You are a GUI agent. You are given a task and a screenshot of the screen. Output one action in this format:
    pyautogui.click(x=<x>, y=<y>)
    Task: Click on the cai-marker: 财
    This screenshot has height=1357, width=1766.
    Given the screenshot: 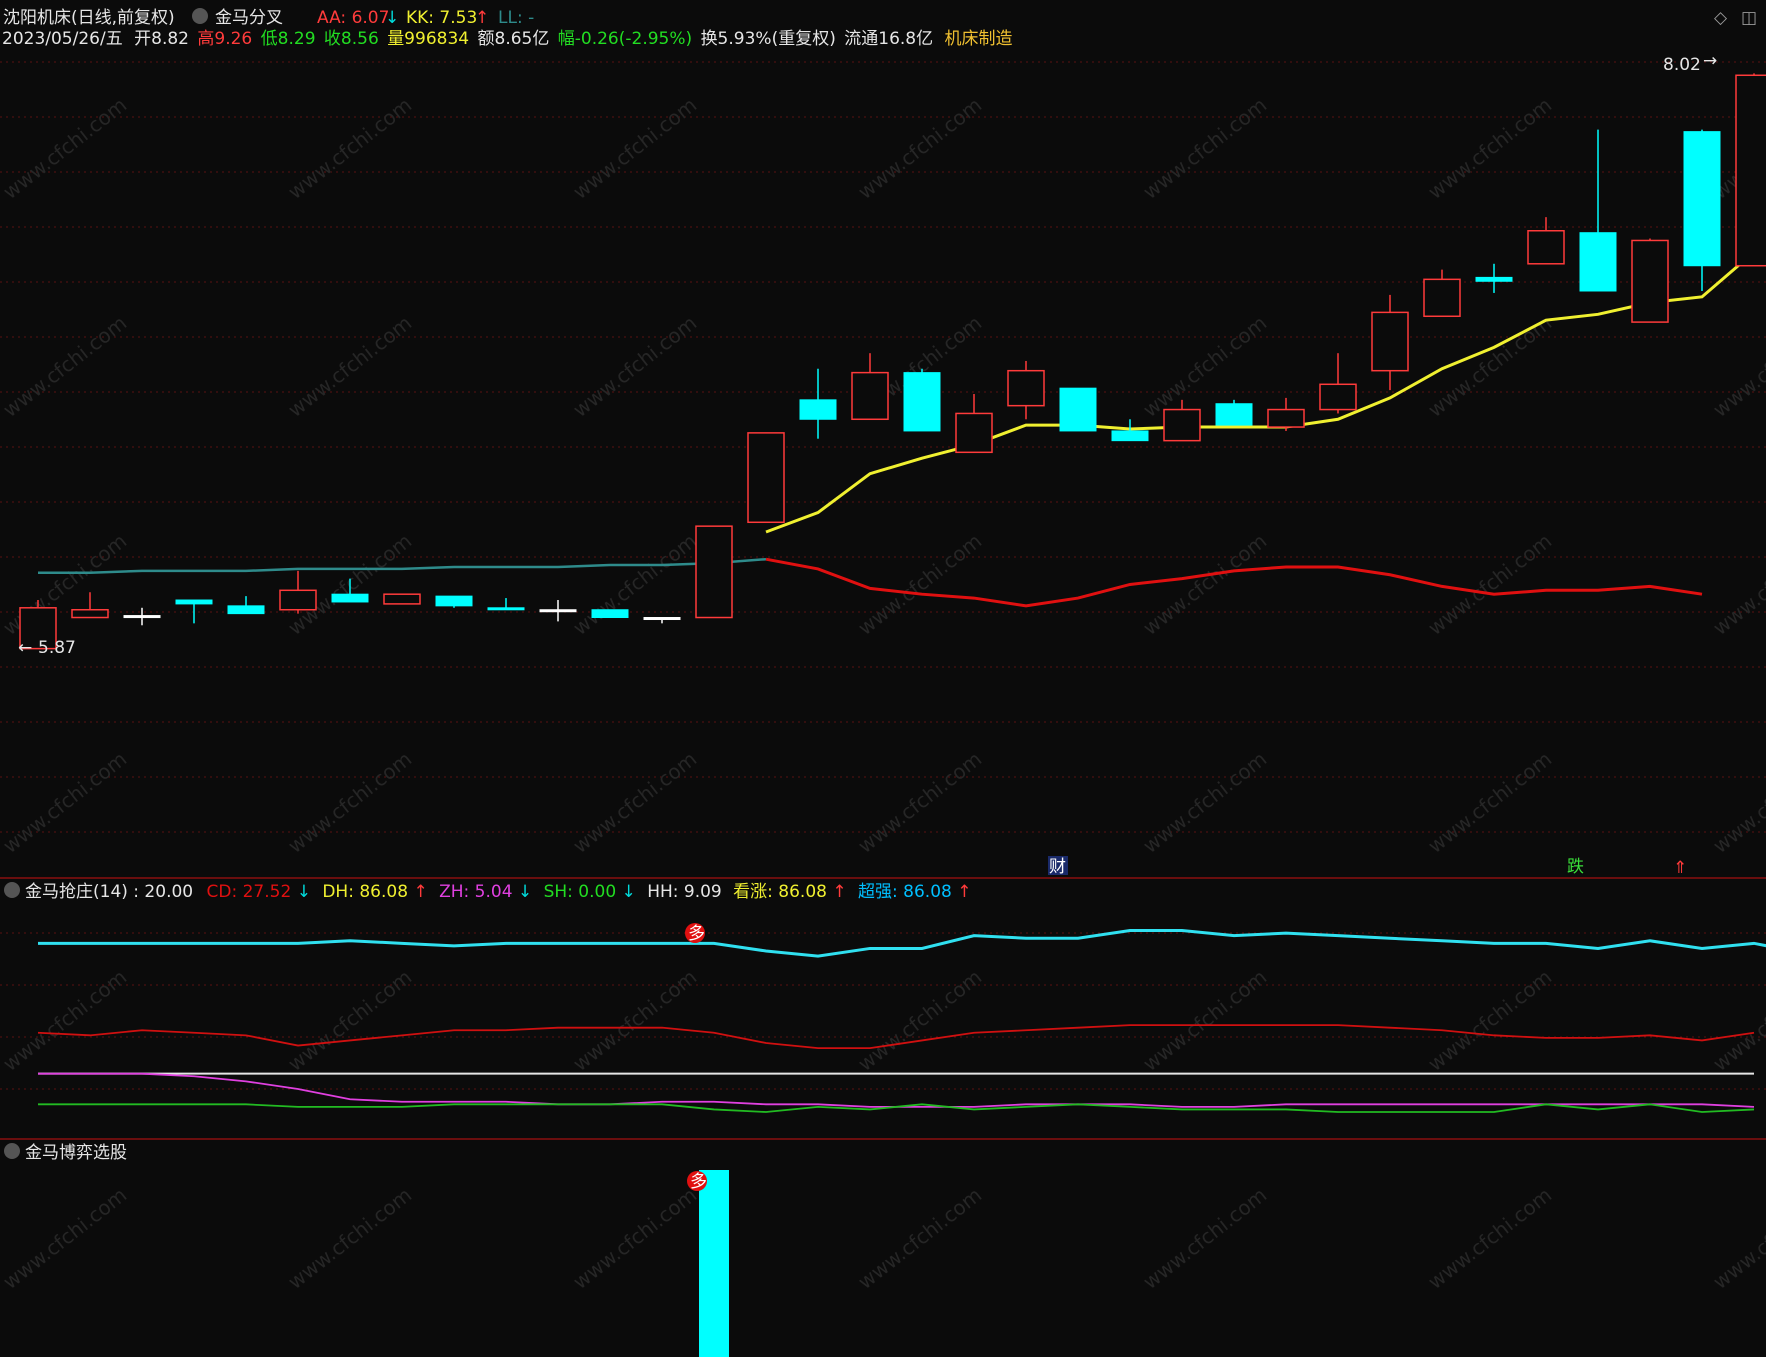 What is the action you would take?
    pyautogui.click(x=1057, y=867)
    